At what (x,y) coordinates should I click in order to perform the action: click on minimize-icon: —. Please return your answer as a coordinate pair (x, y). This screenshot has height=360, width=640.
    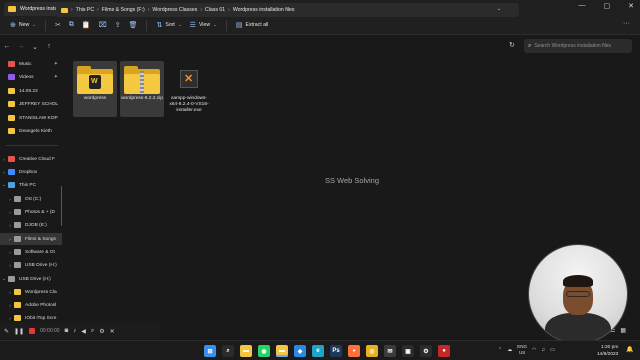
    Looking at the image, I should click on (582, 6).